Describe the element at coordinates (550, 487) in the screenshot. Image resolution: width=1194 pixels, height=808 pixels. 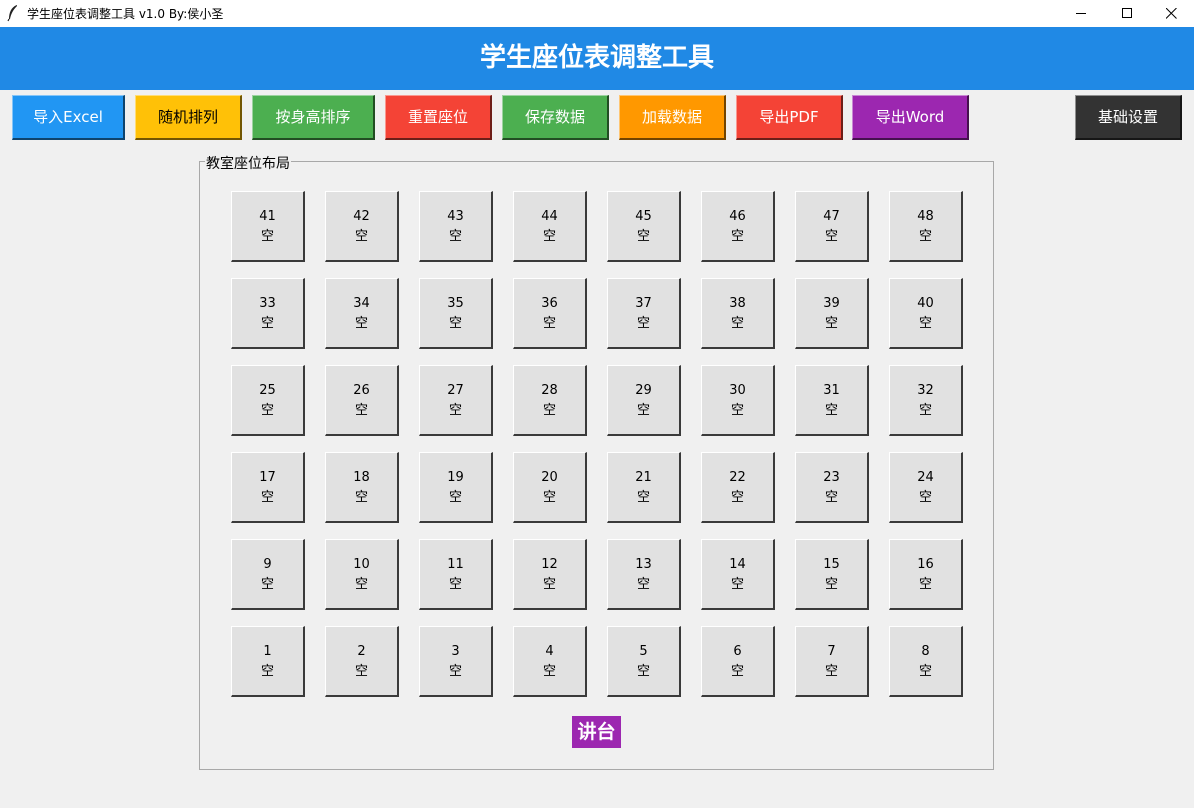
I see `seat-button: 20 空` at that location.